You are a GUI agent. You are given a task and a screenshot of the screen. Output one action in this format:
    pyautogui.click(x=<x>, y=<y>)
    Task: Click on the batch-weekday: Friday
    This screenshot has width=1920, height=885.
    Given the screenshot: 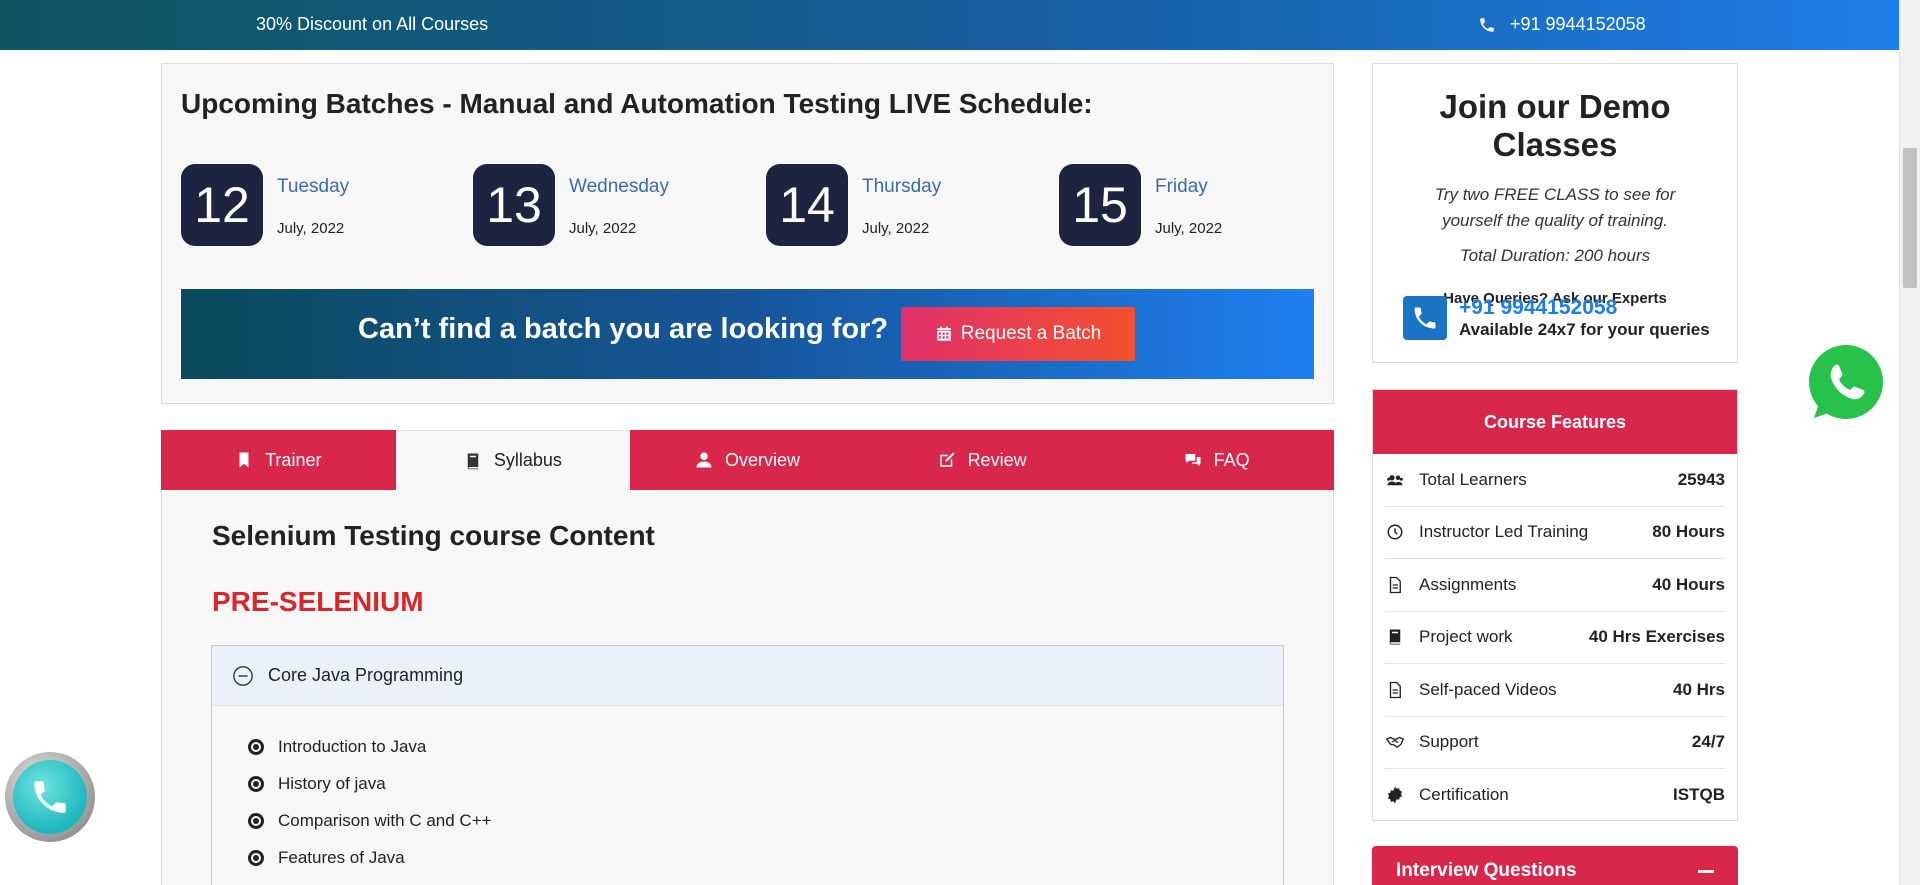 What is the action you would take?
    pyautogui.click(x=1181, y=187)
    